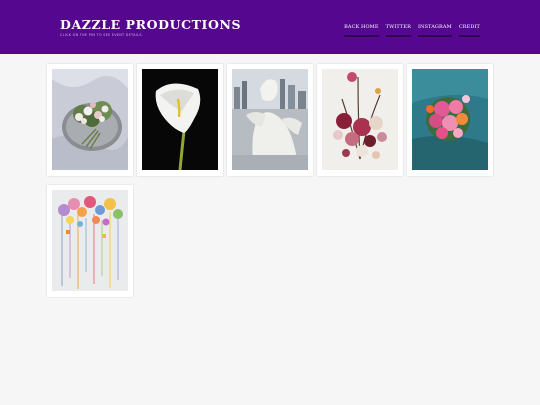 The width and height of the screenshot is (540, 405). I want to click on floral-arrangement-photo, so click(360, 119).